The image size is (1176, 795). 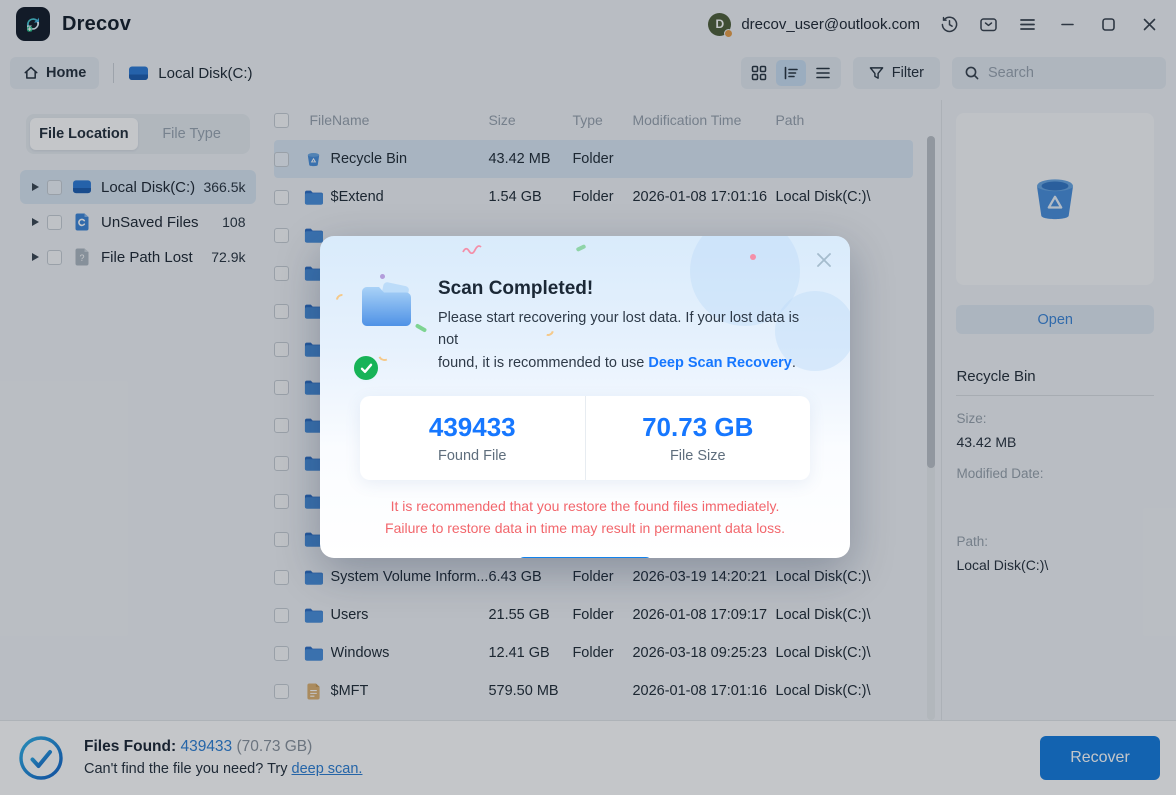 I want to click on check-circle-icon, so click(x=366, y=368).